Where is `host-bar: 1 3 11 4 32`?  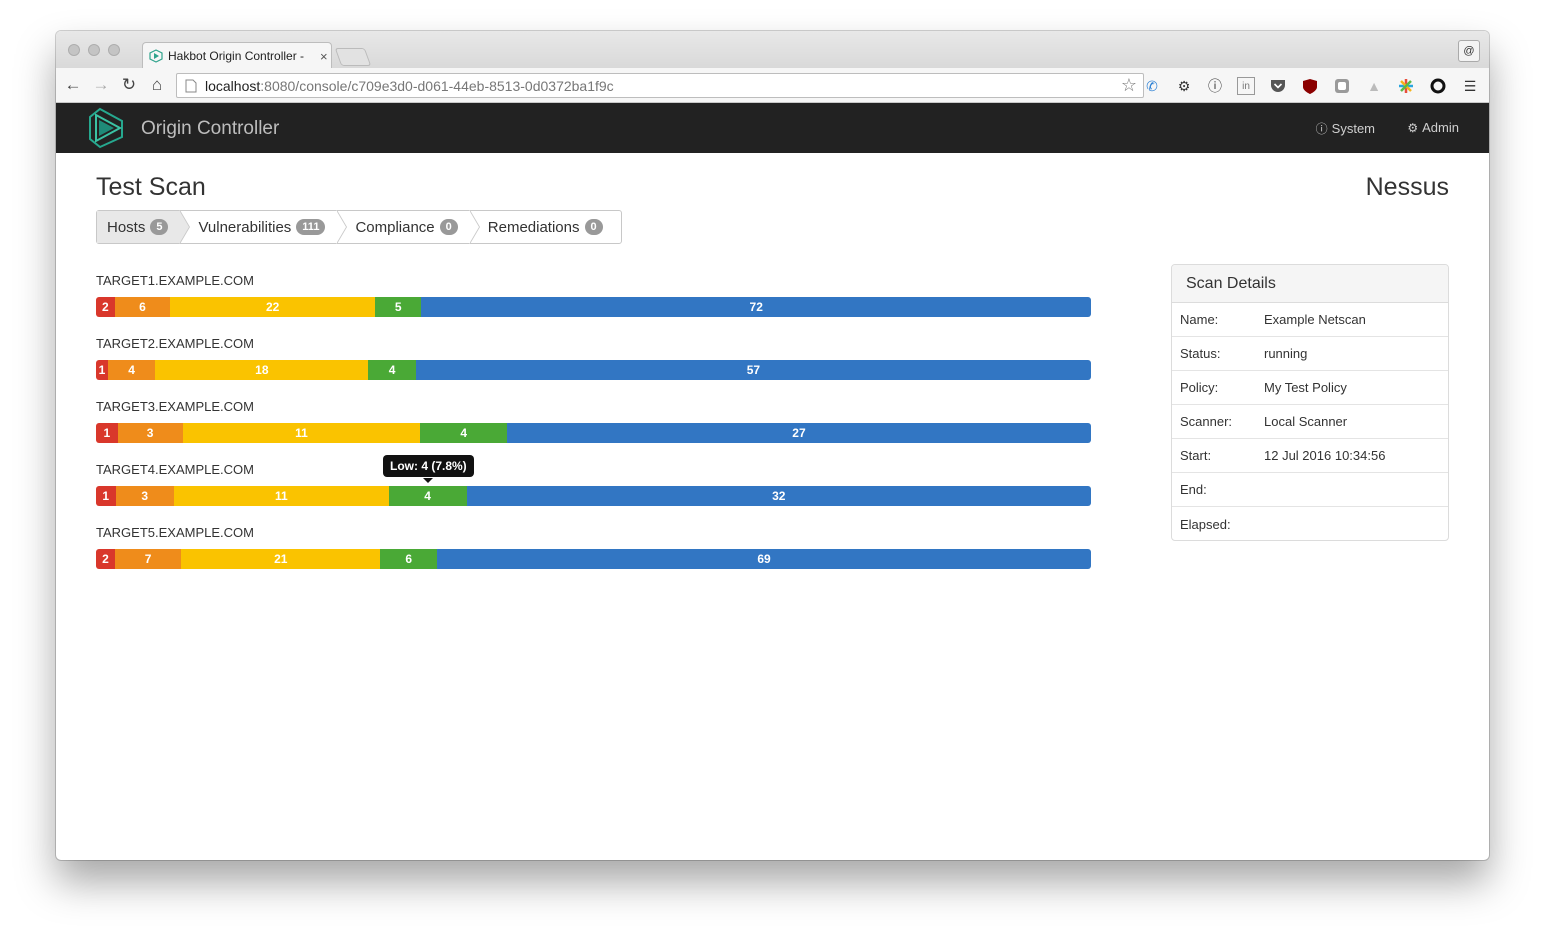 host-bar: 1 3 11 4 32 is located at coordinates (593, 496).